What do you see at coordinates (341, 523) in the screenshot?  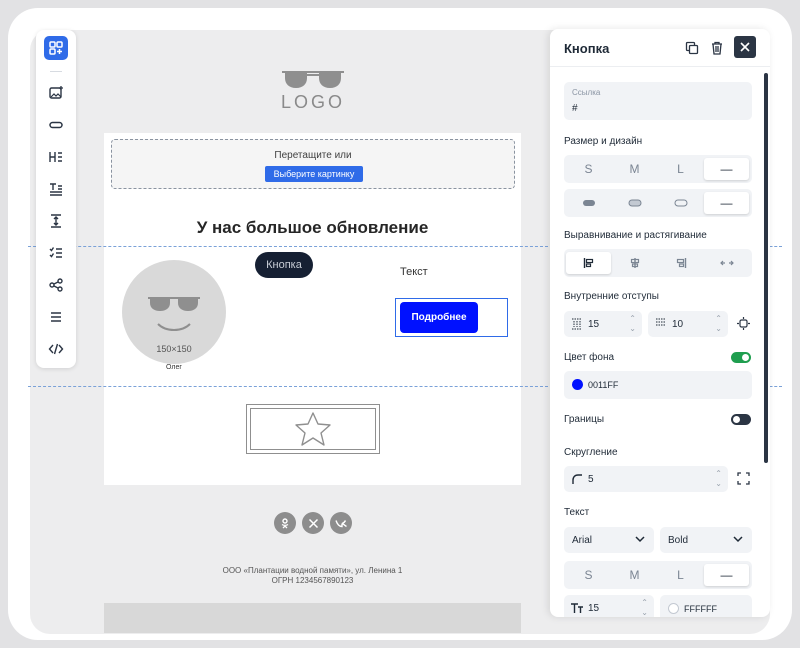 I see `vk-icon` at bounding box center [341, 523].